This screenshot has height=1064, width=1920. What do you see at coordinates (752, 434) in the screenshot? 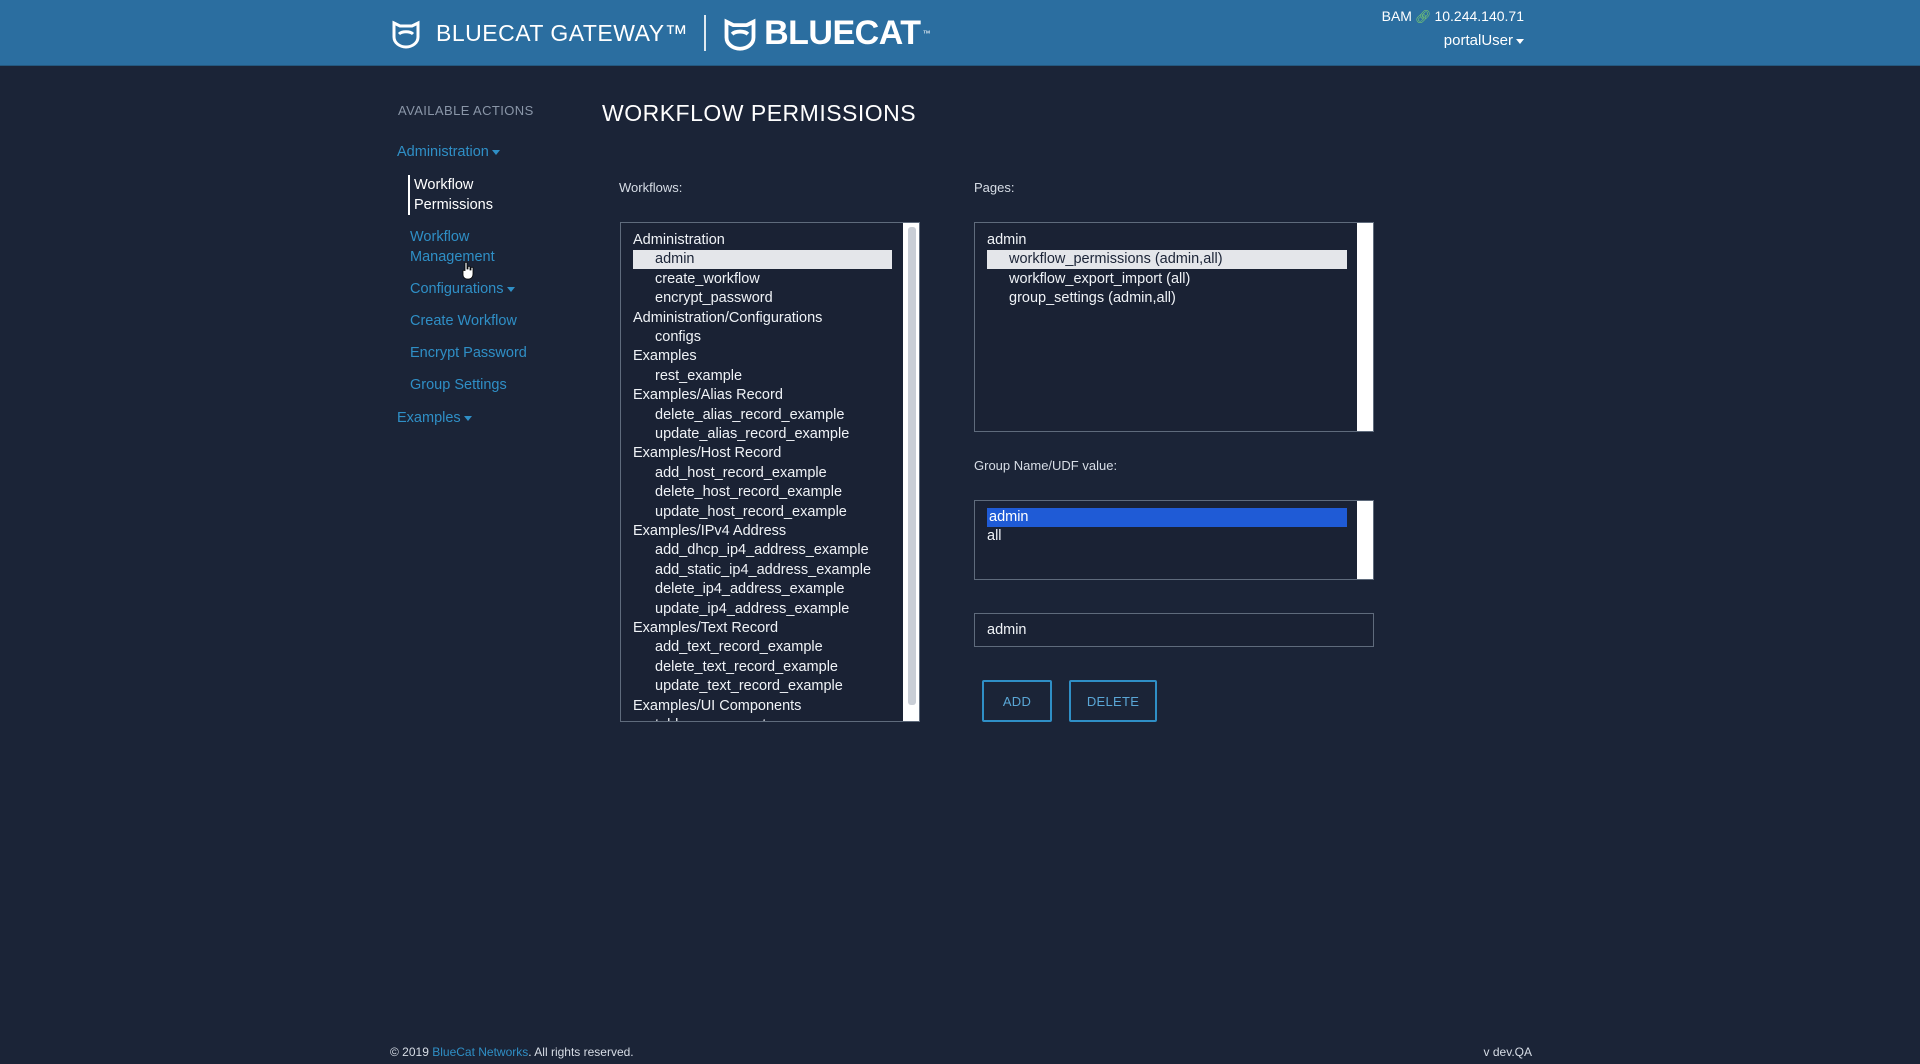
I see `workflow-option: update_alias_record_example` at bounding box center [752, 434].